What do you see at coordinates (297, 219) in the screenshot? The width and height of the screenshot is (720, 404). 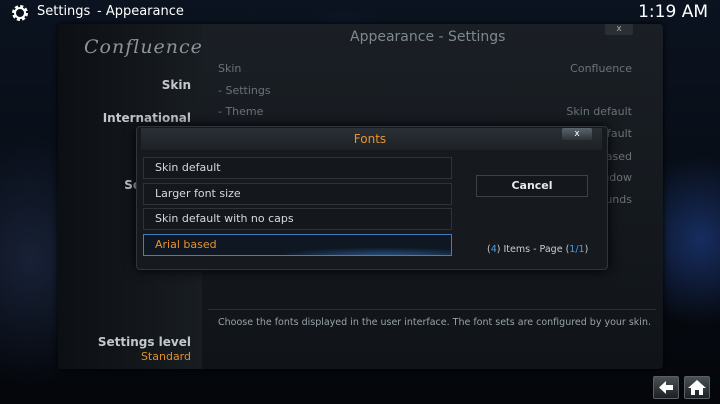 I see `font-option-no-caps: Skin default with no caps` at bounding box center [297, 219].